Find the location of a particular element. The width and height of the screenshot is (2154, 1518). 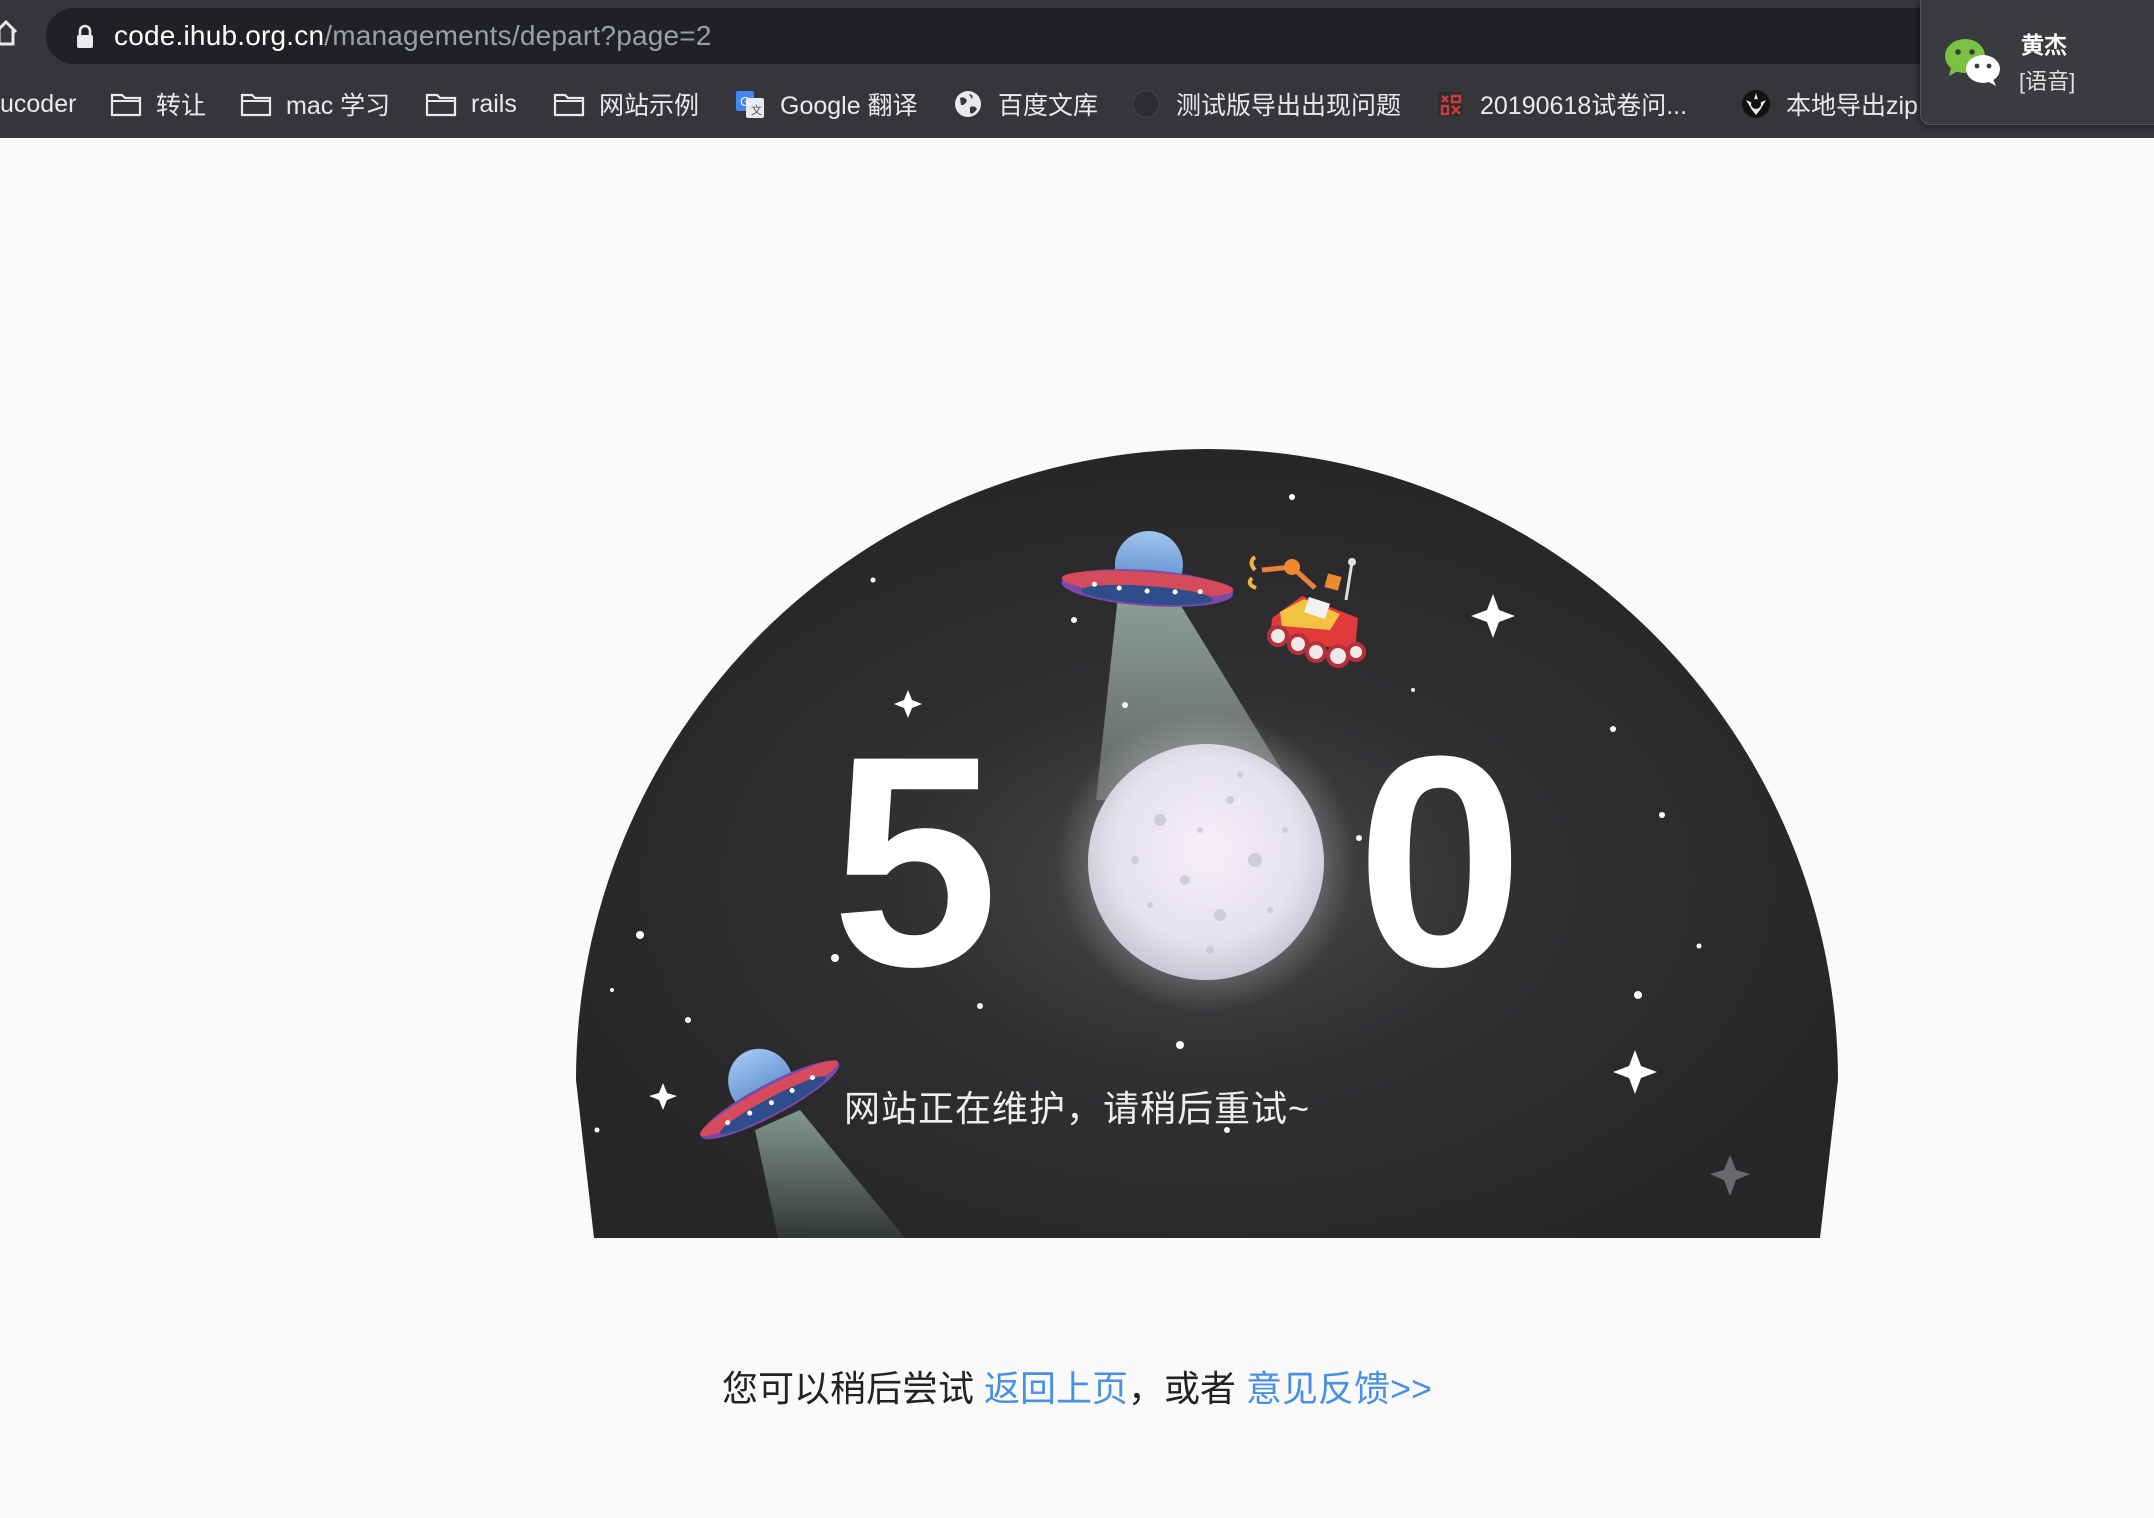

bookmark-folder-mac: mac 学习 is located at coordinates (315, 104).